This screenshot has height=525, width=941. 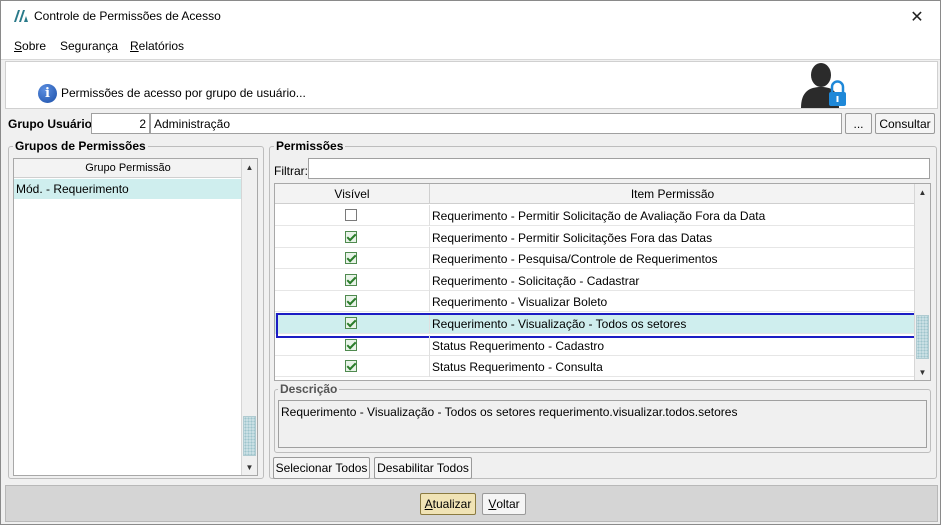 I want to click on update-button: Atualizar, so click(x=448, y=504).